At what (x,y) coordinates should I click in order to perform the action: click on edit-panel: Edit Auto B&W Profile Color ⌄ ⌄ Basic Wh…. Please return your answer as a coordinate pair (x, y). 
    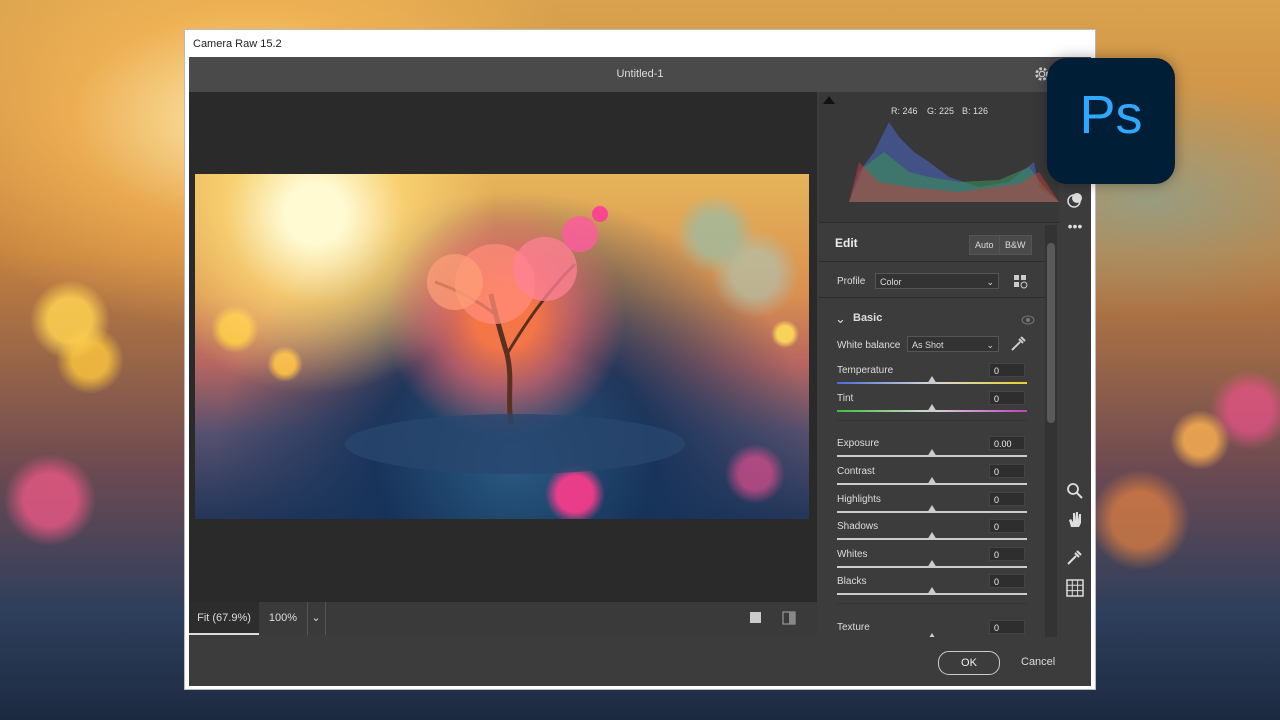
    Looking at the image, I should click on (932, 431).